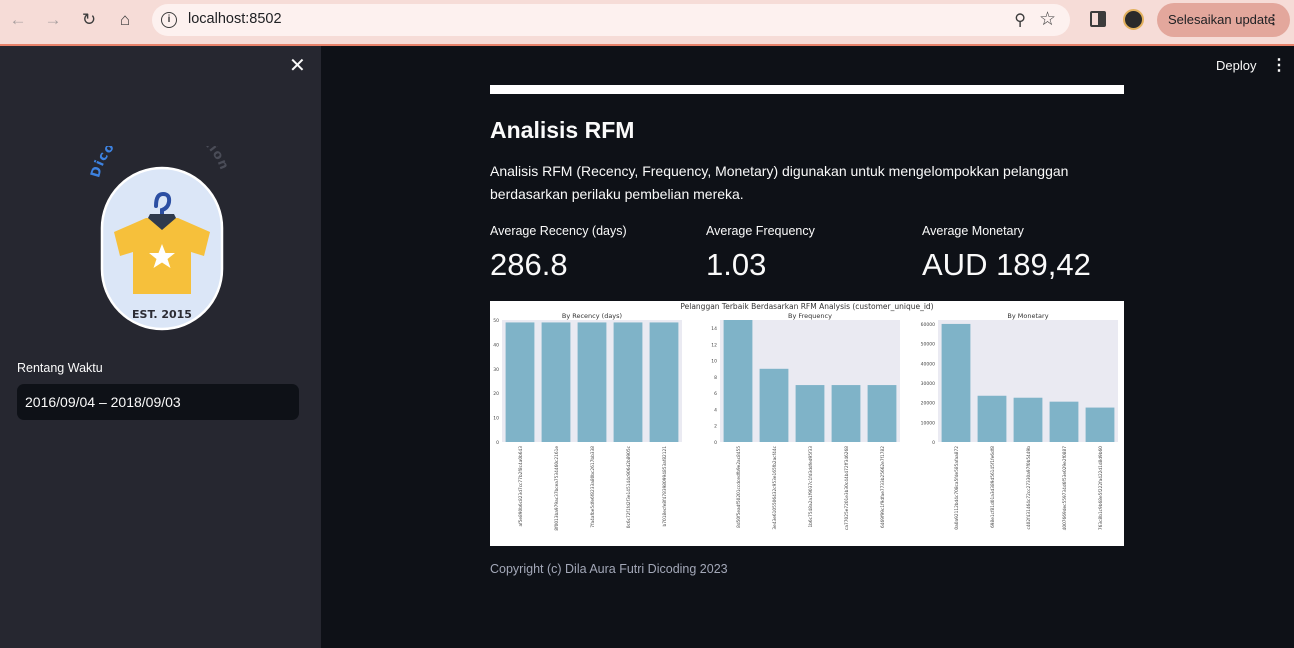 The height and width of the screenshot is (648, 1294). I want to click on x-tick-label: 0a0a92112bd4c708ca5fde585afaa872, so click(957, 488).